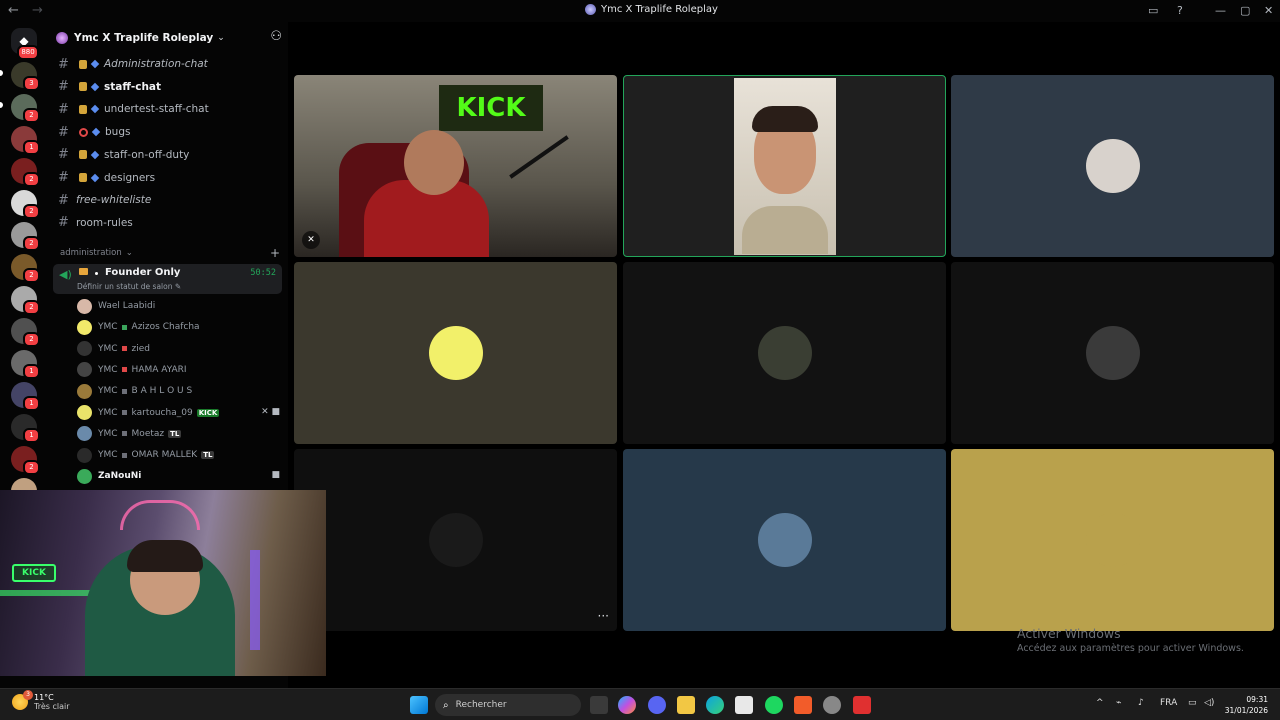 This screenshot has width=1280, height=720. What do you see at coordinates (1192, 703) in the screenshot?
I see `display-icon: ▭` at bounding box center [1192, 703].